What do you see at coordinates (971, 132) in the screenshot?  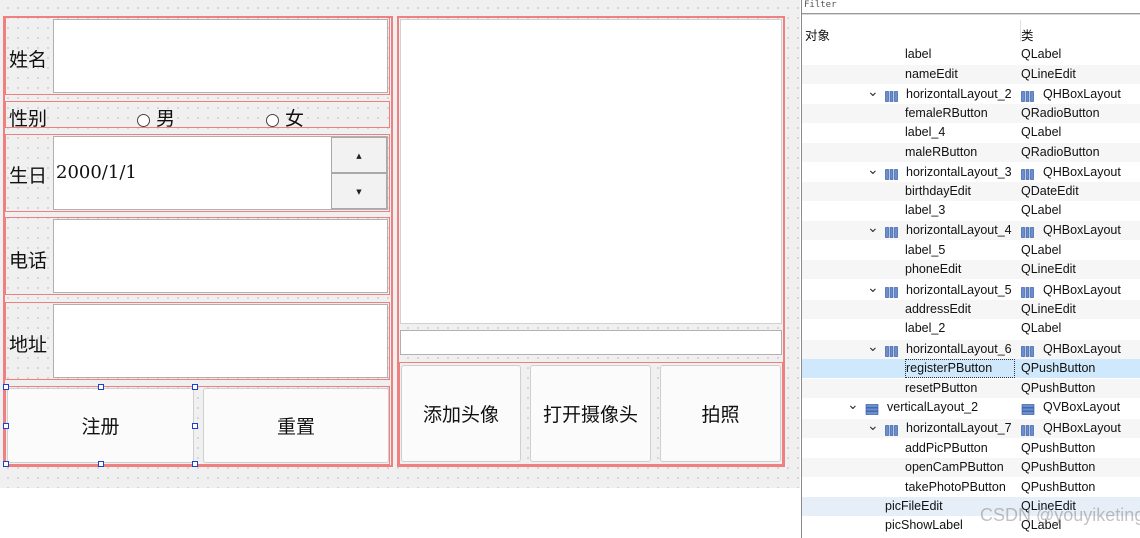 I see `tree-row: label_4 QLabel` at bounding box center [971, 132].